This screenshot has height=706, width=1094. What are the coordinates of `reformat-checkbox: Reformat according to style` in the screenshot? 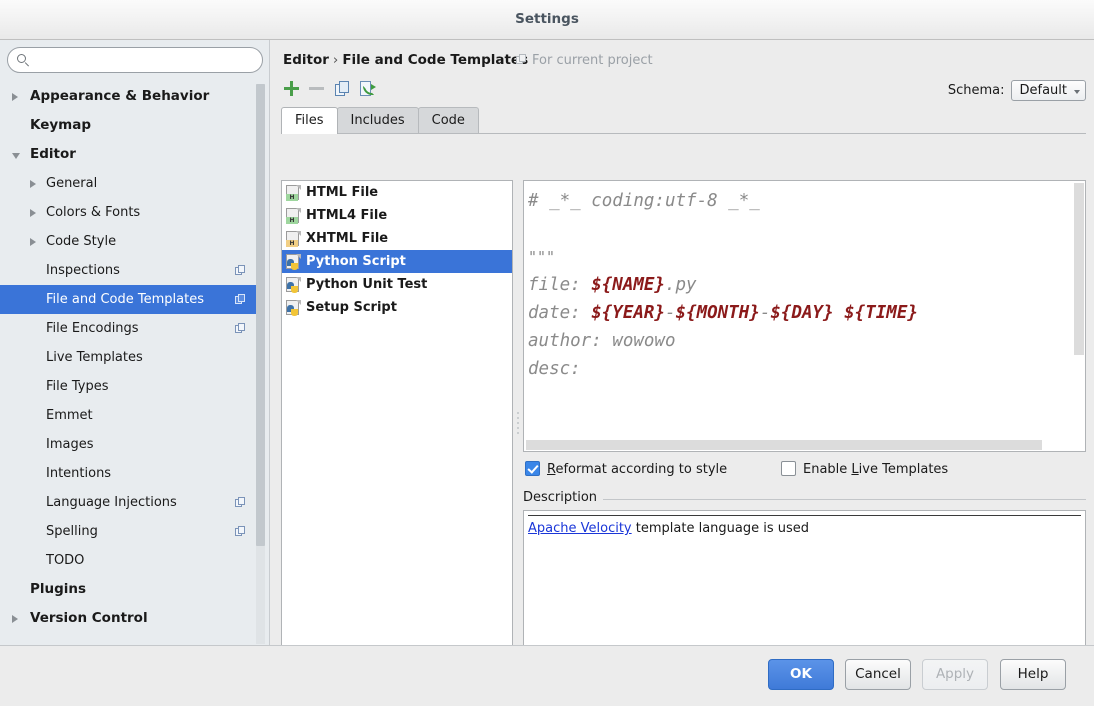 It's located at (626, 470).